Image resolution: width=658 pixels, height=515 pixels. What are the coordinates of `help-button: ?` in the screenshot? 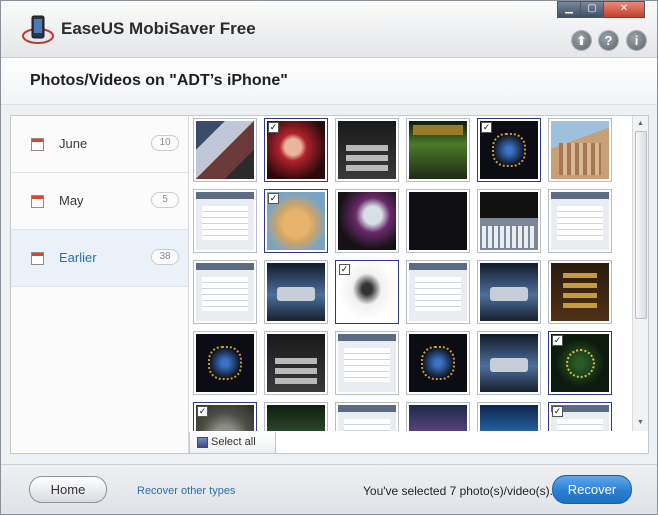 It's located at (608, 40).